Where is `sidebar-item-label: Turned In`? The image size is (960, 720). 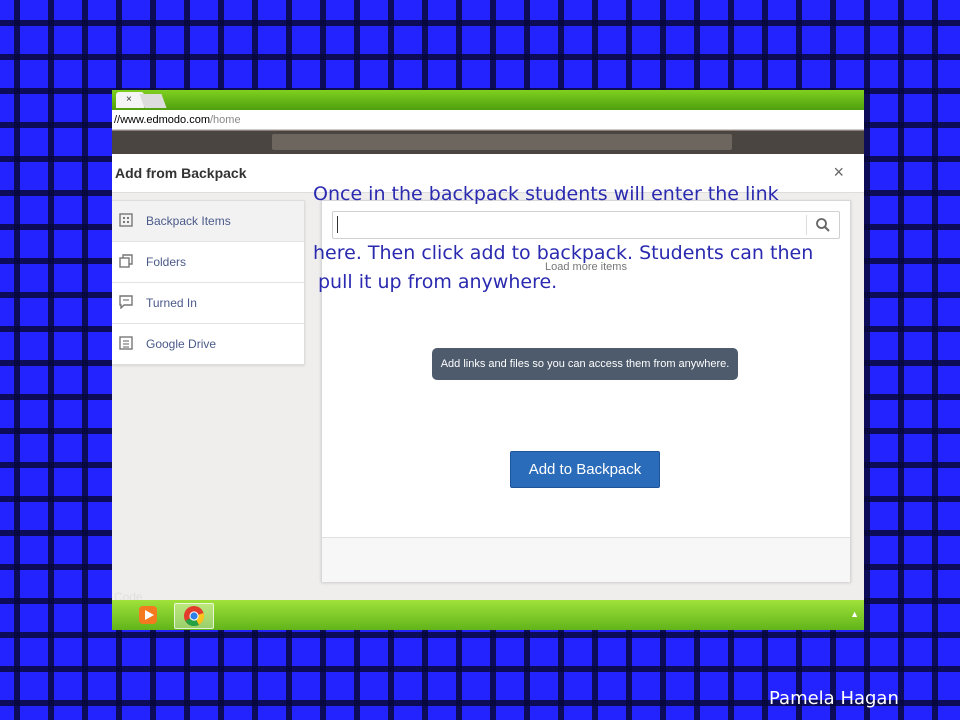 sidebar-item-label: Turned In is located at coordinates (171, 303).